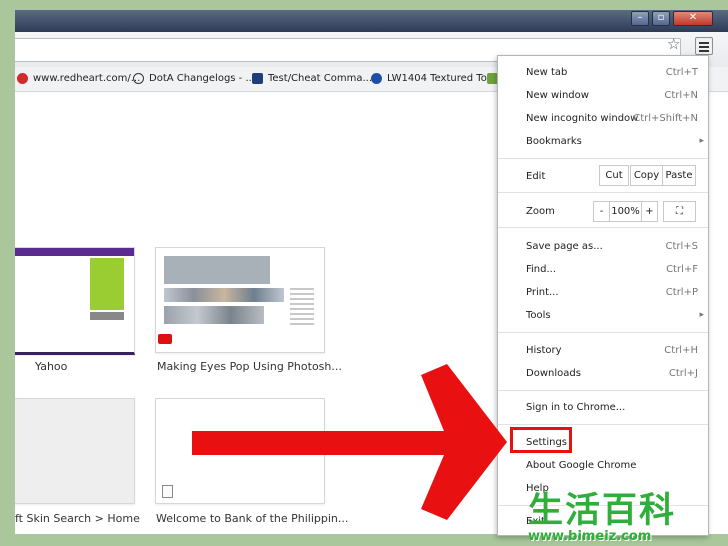 The image size is (728, 546). Describe the element at coordinates (590, 536) in the screenshot. I see `watermark-url: www.bimeiz.com` at that location.